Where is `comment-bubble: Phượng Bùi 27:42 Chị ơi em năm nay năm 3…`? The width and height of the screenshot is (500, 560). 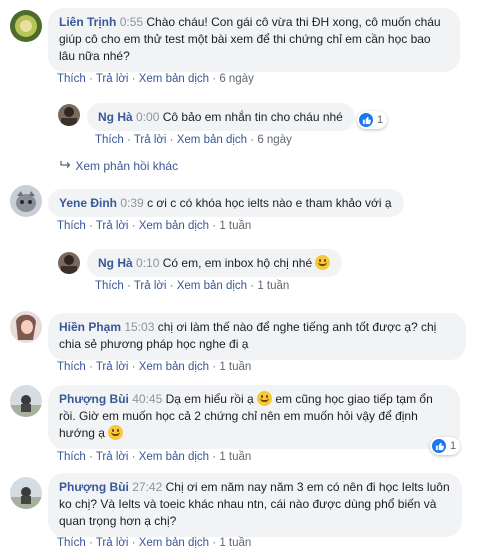
comment-bubble: Phượng Bùi 27:42 Chị ơi em năm nay năm 3… is located at coordinates (255, 505).